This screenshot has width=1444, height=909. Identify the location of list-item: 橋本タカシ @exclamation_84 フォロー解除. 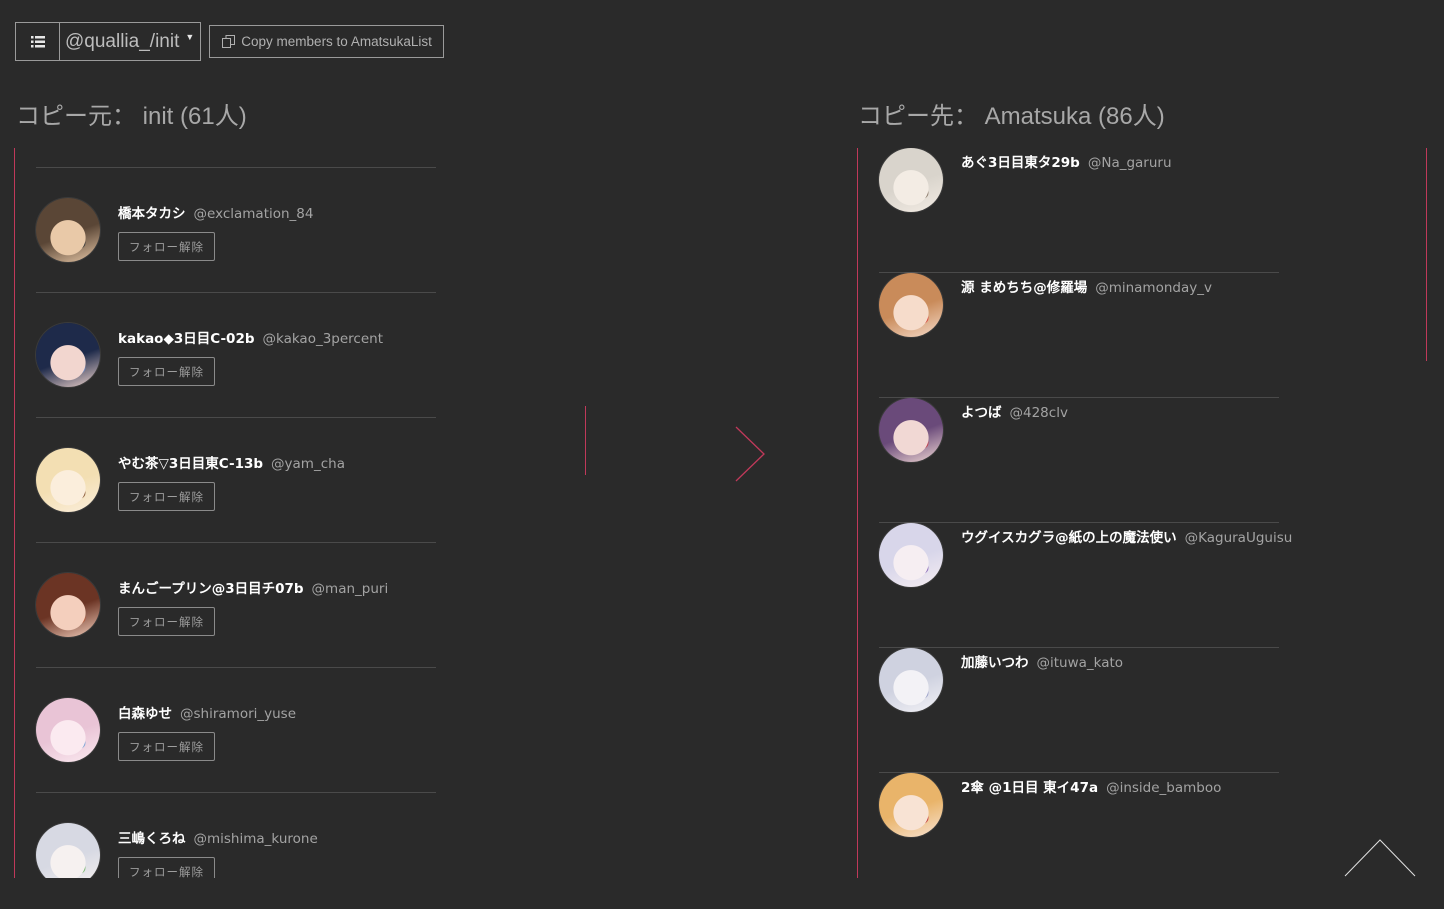
(236, 230).